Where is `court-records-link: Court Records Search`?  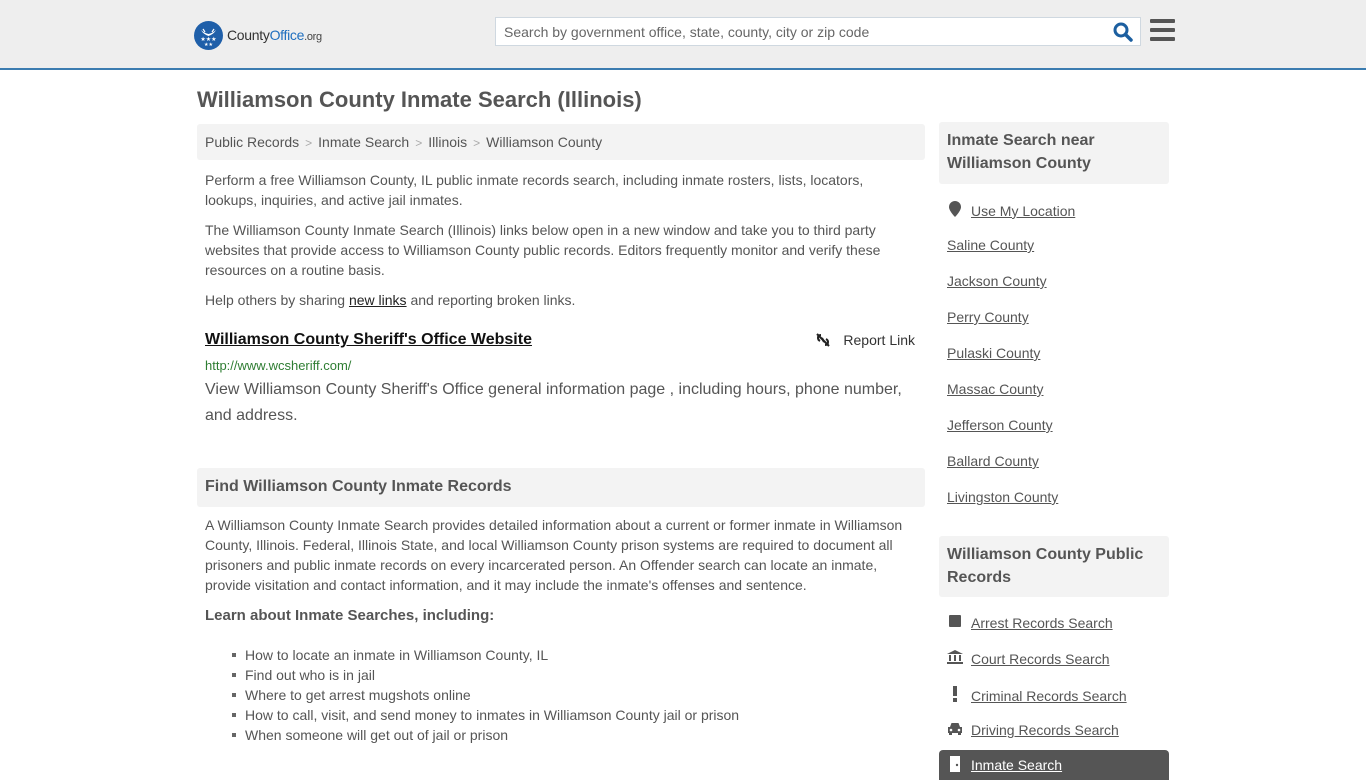
court-records-link: Court Records Search is located at coordinates (1040, 659).